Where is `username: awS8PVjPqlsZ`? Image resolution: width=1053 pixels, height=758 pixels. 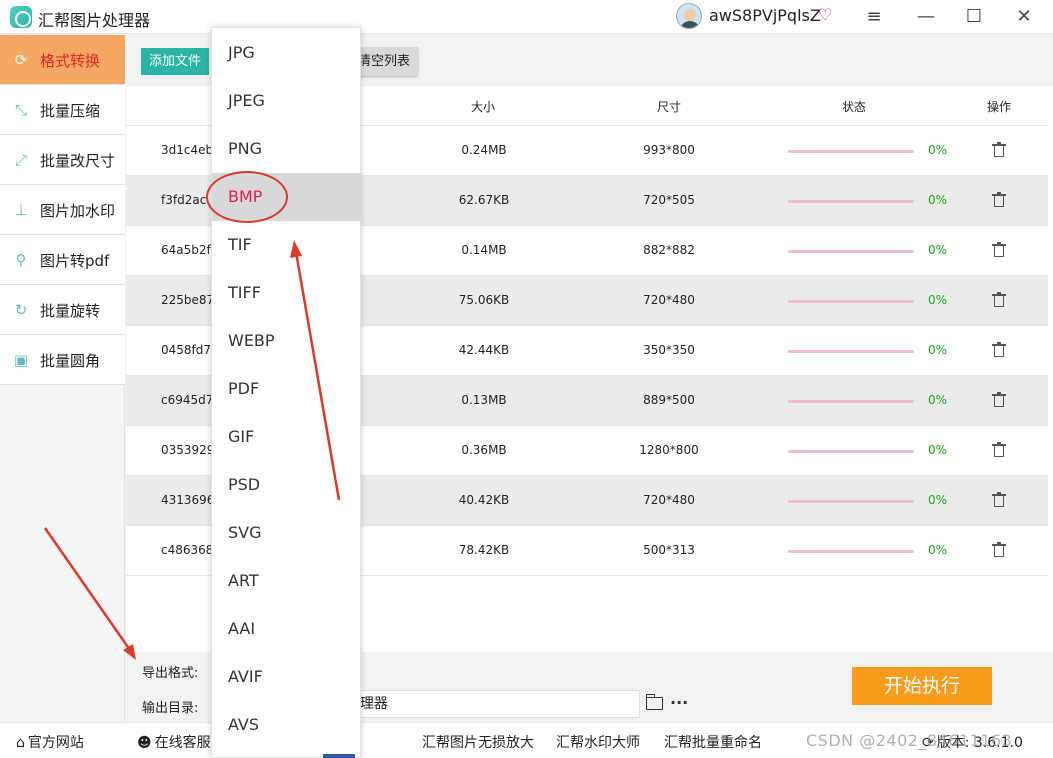 username: awS8PVjPqlsZ is located at coordinates (765, 15).